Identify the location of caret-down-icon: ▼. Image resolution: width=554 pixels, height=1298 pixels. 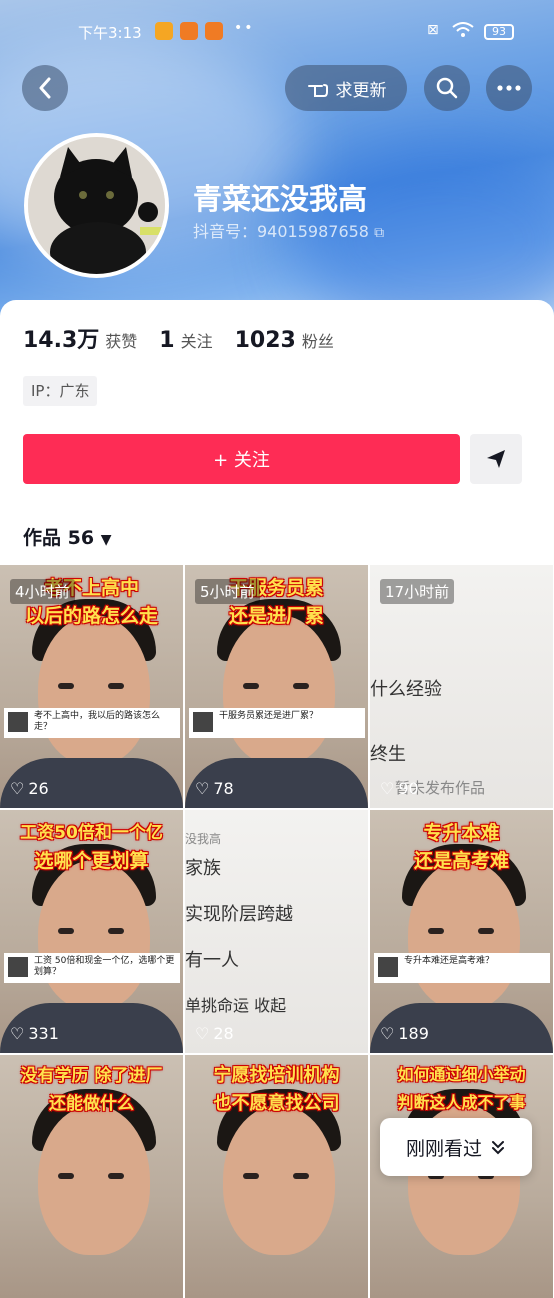
(106, 540).